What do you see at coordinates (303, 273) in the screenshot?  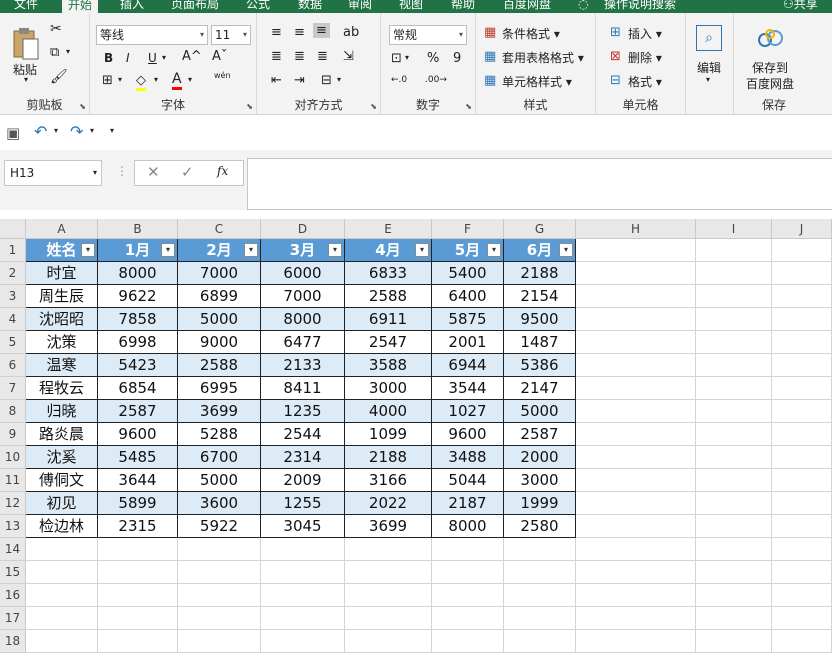 I see `table-cell: 6000` at bounding box center [303, 273].